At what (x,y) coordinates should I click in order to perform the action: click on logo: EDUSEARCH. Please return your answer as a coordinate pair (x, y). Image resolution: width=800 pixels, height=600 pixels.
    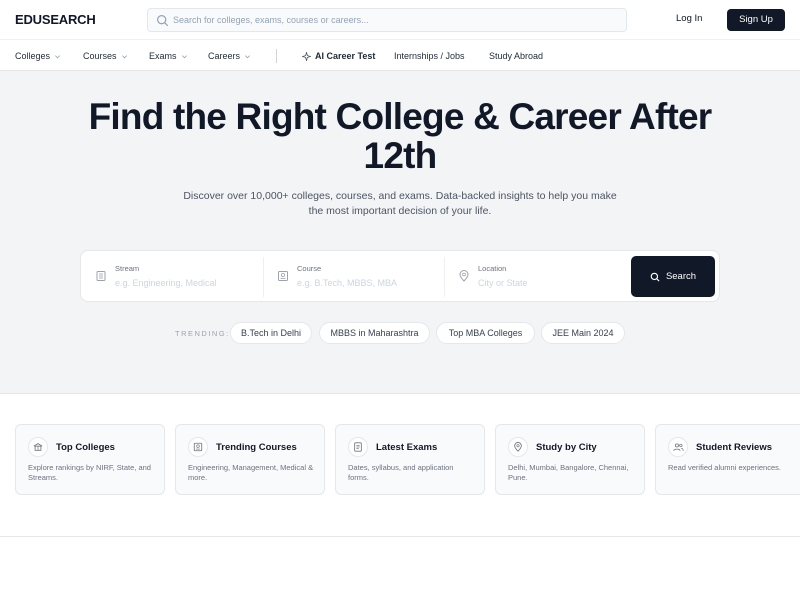
    Looking at the image, I should click on (55, 19).